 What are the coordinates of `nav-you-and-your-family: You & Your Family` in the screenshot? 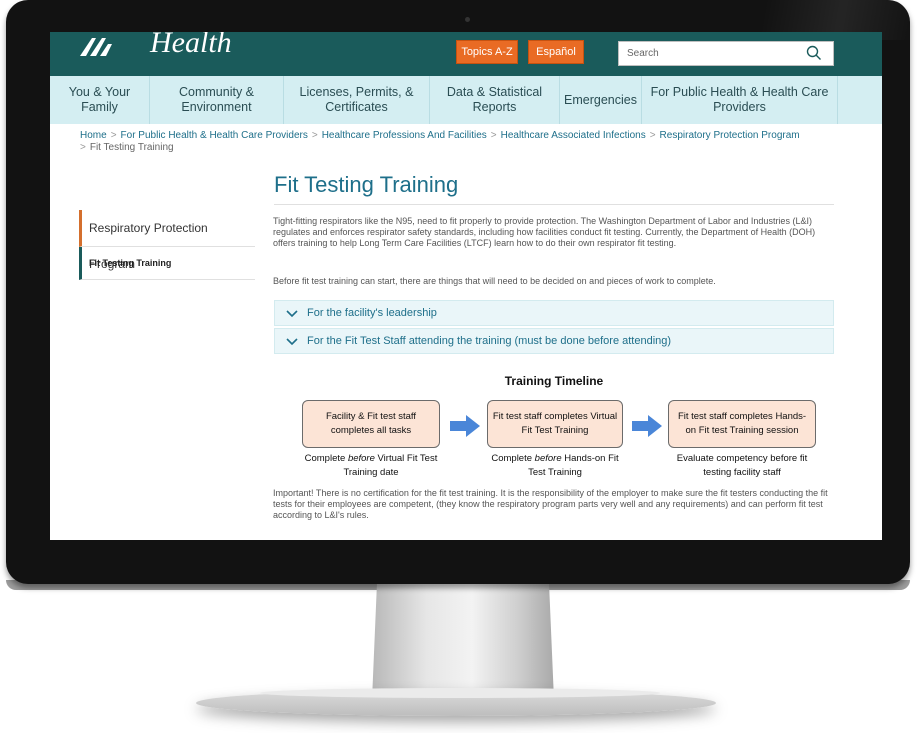 It's located at (100, 100).